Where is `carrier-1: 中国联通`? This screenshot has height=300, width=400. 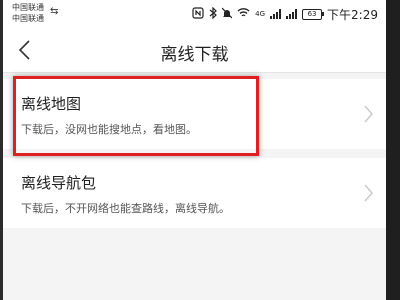 carrier-1: 中国联通 is located at coordinates (28, 7).